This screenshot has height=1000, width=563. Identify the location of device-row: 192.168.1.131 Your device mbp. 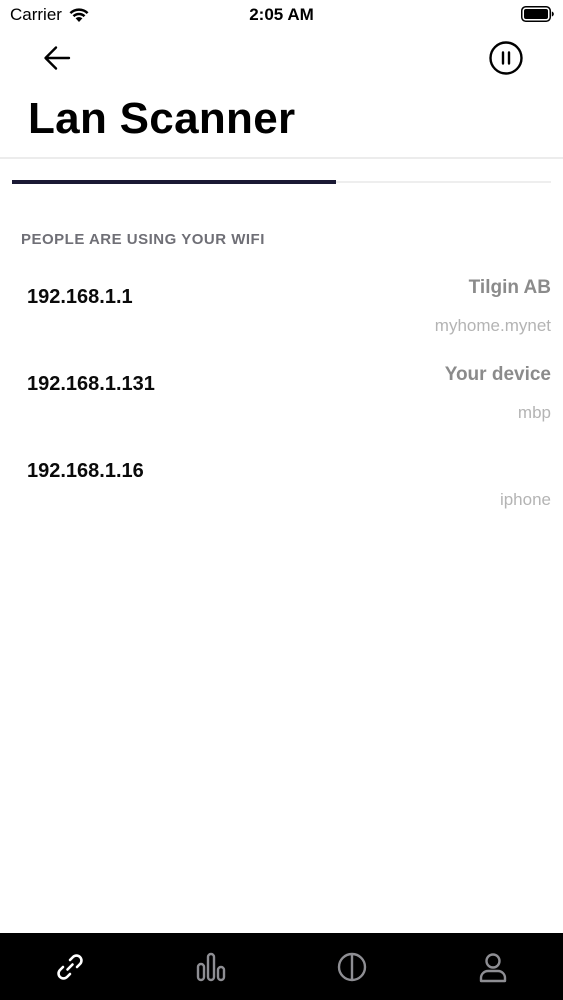
(281, 401).